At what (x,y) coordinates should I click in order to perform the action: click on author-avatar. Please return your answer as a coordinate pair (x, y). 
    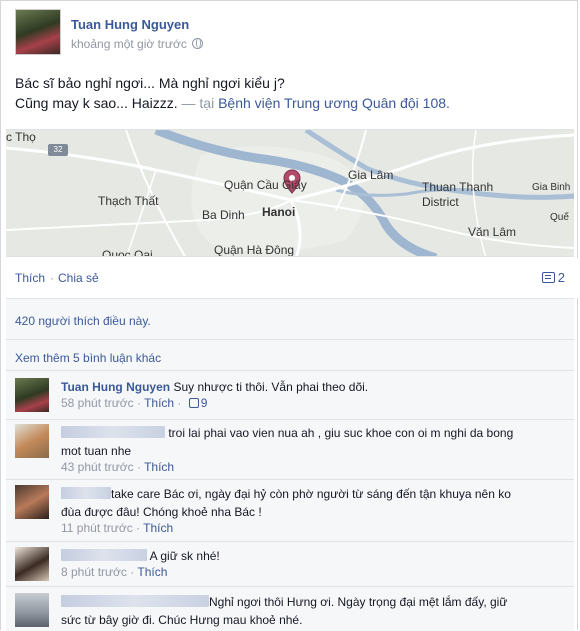
    Looking at the image, I should click on (38, 32).